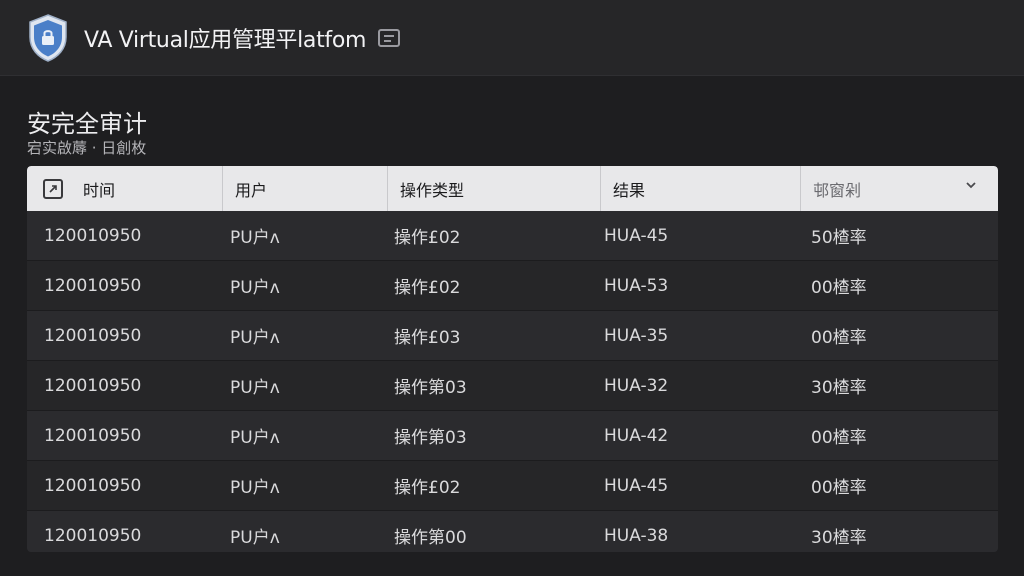  Describe the element at coordinates (701, 188) in the screenshot. I see `column-header-result: 结果` at that location.